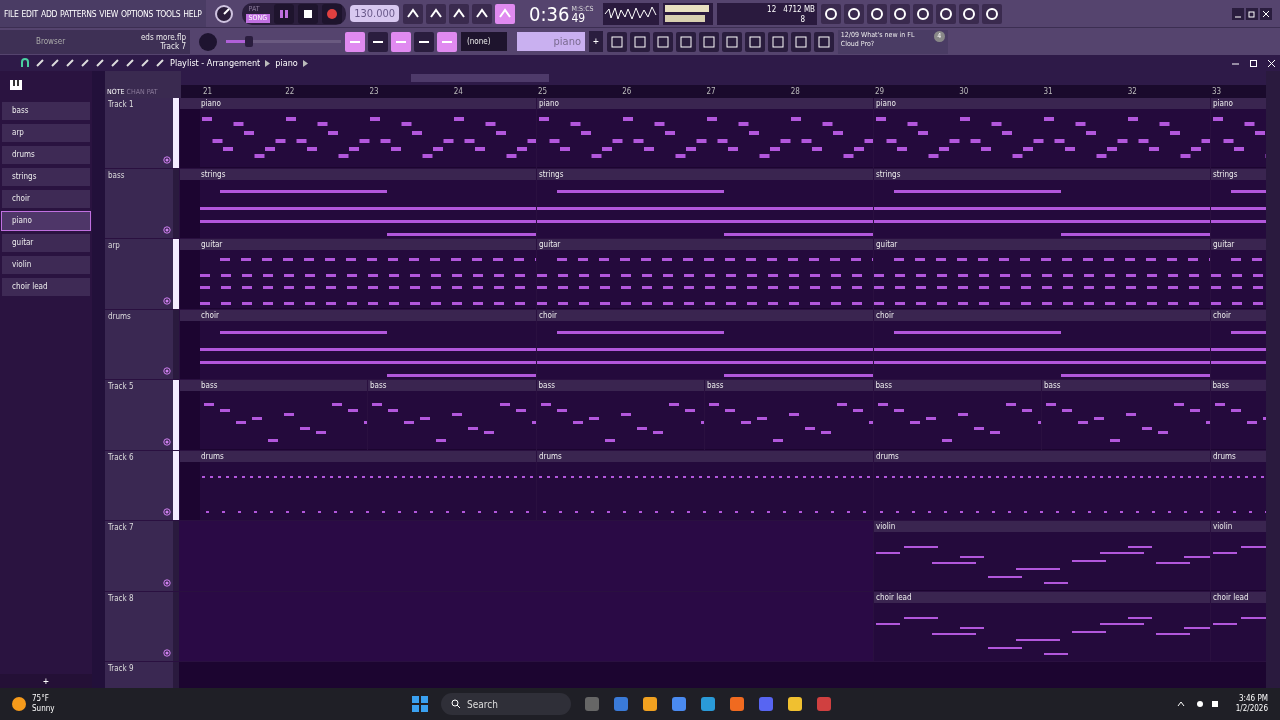  I want to click on breadcrumb-item: Playlist - Arrangement, so click(215, 63).